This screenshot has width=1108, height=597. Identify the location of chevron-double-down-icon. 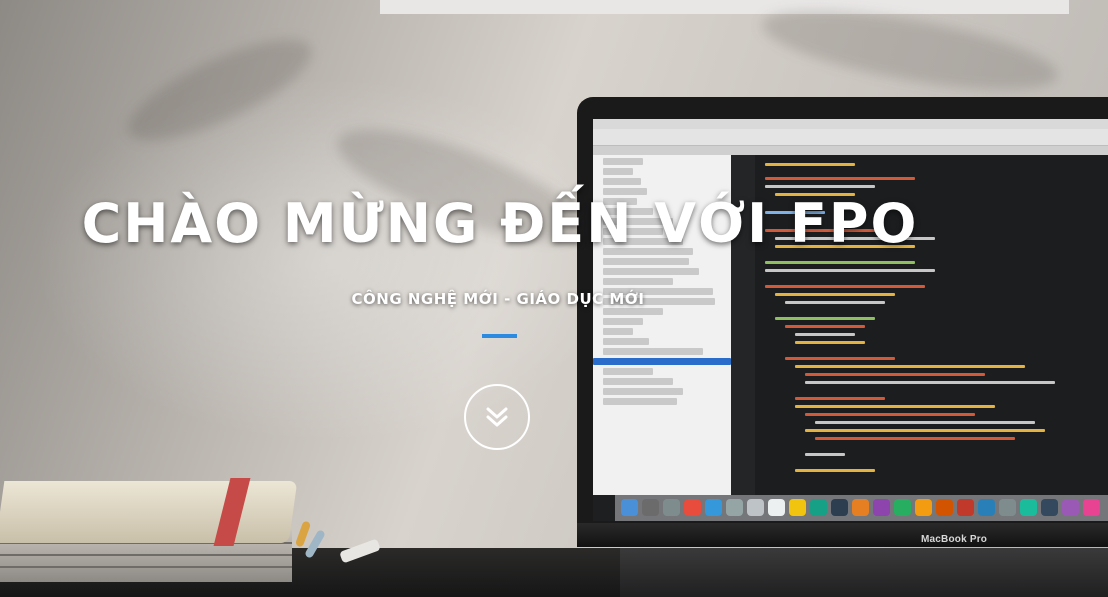
(497, 417).